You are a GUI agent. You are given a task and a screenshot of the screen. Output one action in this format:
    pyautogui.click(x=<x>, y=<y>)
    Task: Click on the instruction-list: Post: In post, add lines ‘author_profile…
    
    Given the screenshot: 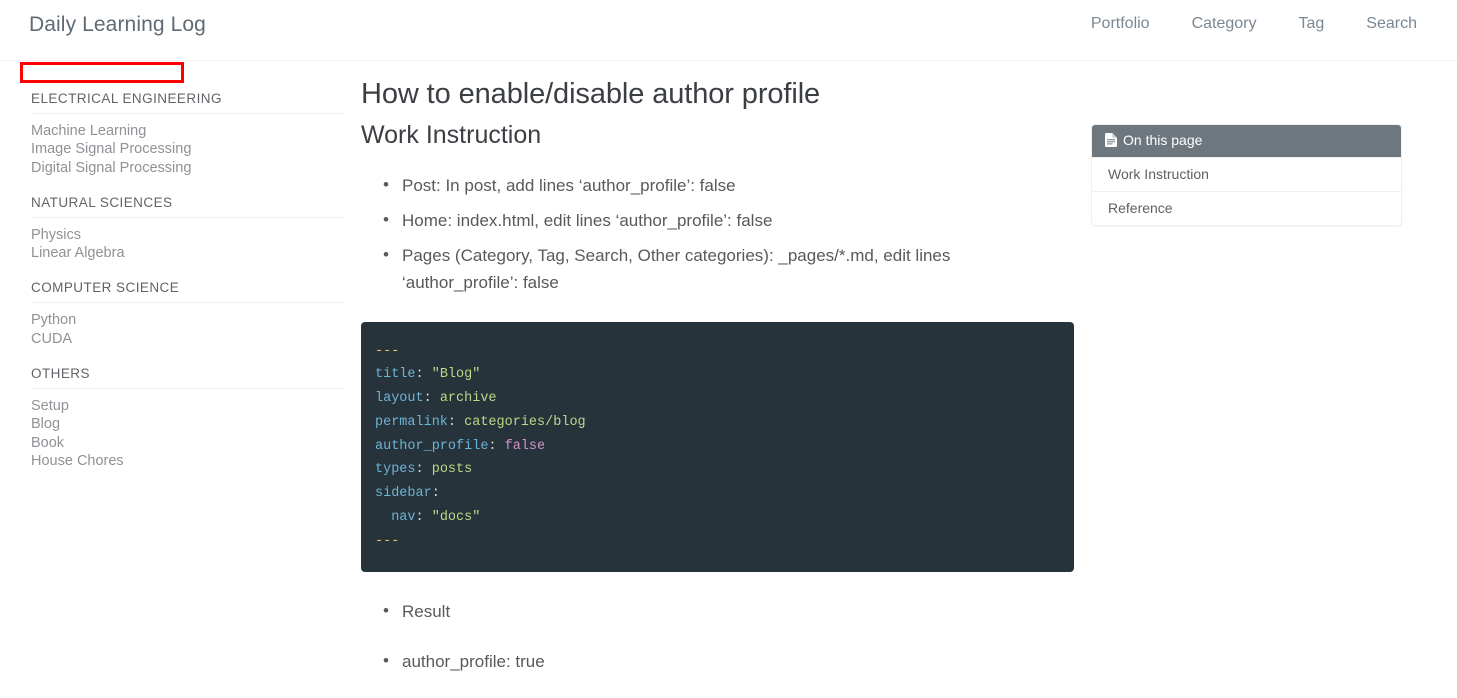 What is the action you would take?
    pyautogui.click(x=718, y=233)
    